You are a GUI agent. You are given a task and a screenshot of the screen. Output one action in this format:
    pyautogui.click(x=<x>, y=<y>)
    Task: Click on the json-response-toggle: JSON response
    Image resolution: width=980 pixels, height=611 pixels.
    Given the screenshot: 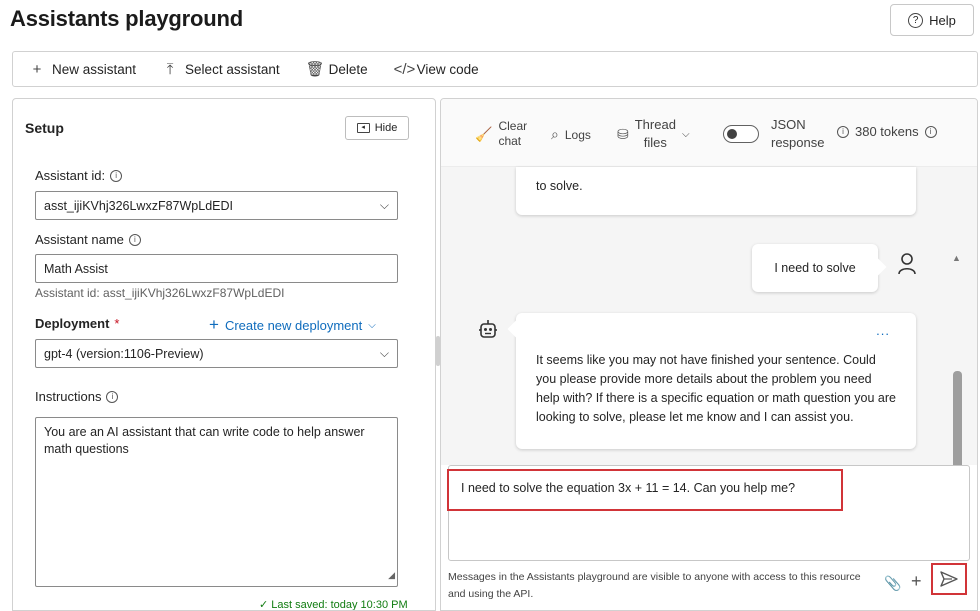 What is the action you would take?
    pyautogui.click(x=773, y=134)
    